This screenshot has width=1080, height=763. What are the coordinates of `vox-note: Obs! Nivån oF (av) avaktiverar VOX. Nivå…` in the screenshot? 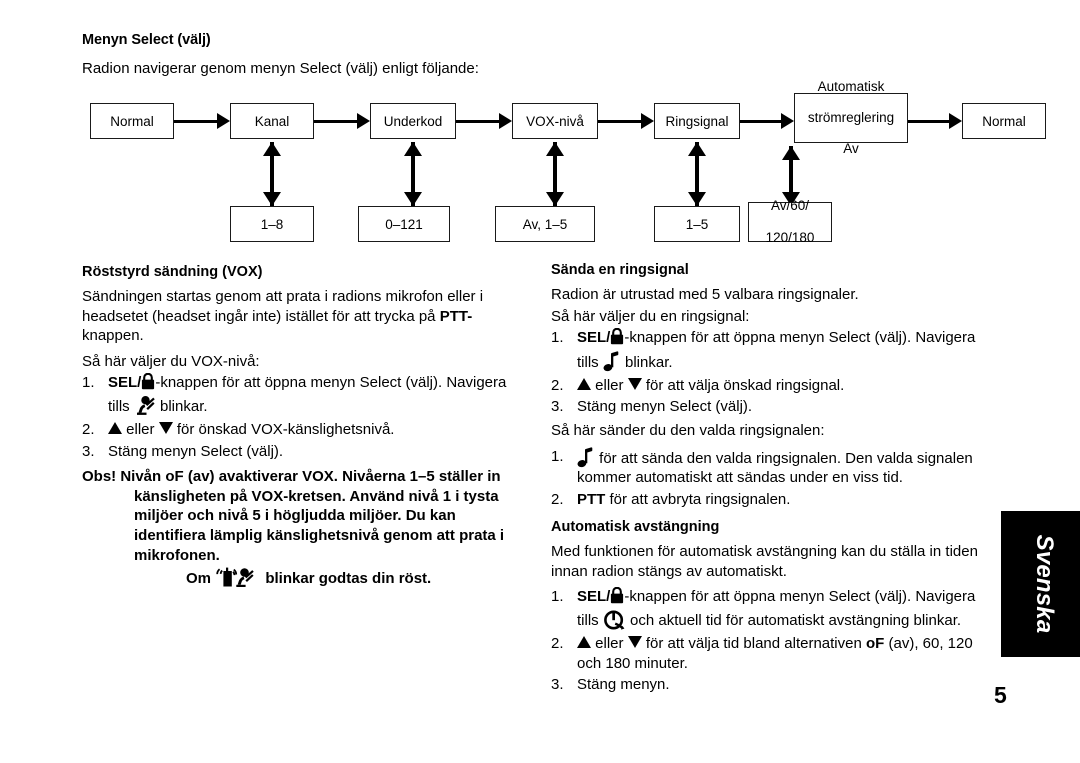 It's located at (298, 528).